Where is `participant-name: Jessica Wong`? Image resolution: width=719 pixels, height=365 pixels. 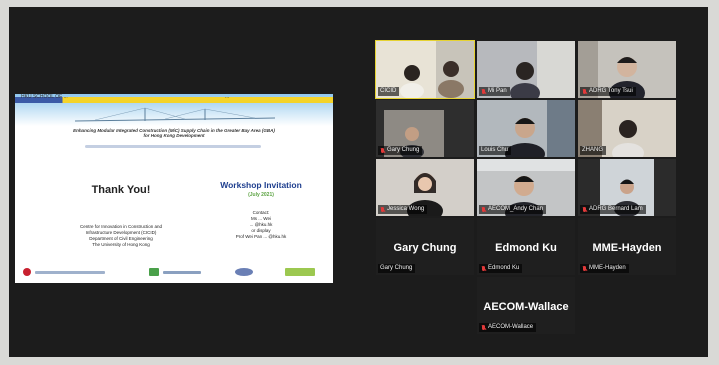 participant-name: Jessica Wong is located at coordinates (406, 209).